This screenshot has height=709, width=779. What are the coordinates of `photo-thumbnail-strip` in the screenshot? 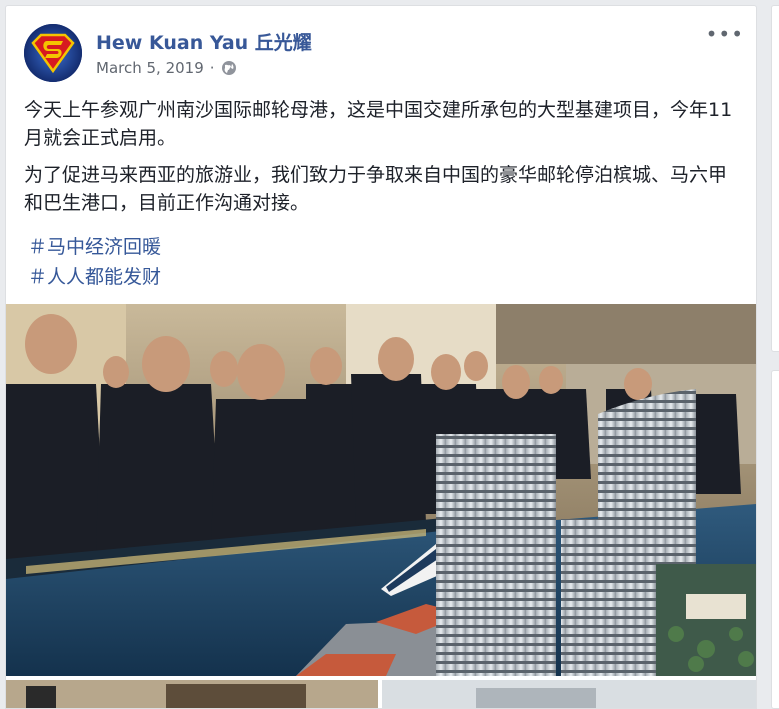 It's located at (381, 694).